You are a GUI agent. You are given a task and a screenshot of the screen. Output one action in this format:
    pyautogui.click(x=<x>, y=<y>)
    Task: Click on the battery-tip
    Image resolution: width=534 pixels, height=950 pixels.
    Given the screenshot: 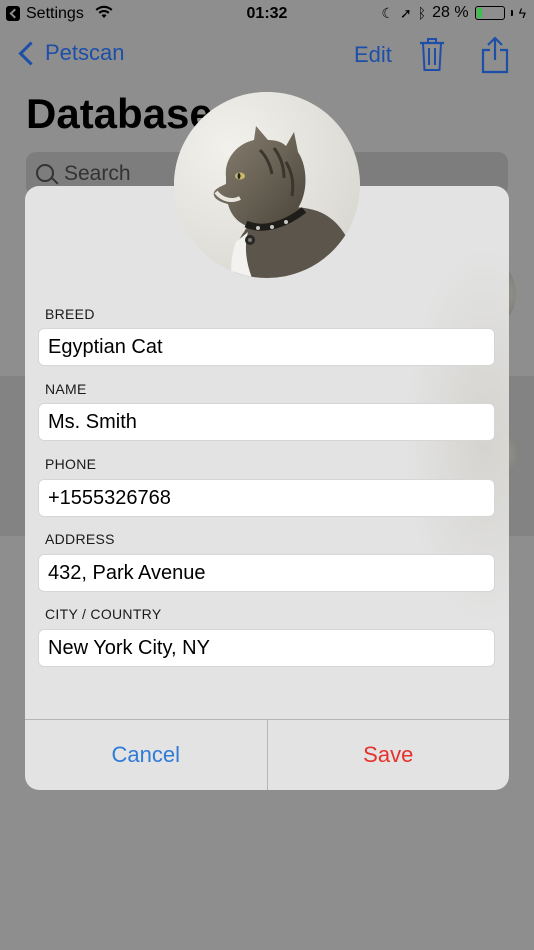 What is the action you would take?
    pyautogui.click(x=511, y=13)
    